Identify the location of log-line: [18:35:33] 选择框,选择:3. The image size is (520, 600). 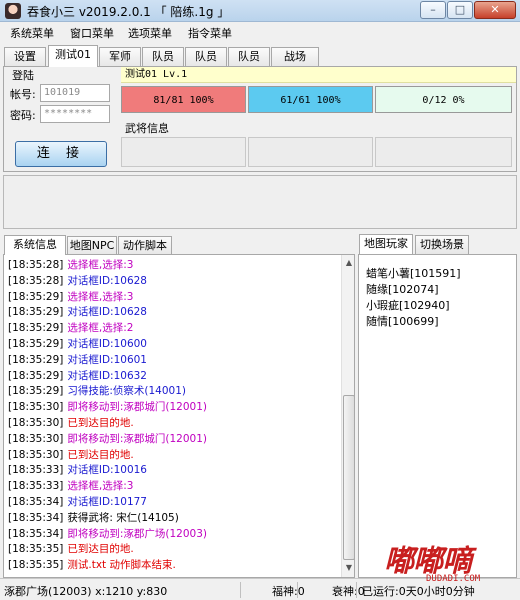
(70, 485).